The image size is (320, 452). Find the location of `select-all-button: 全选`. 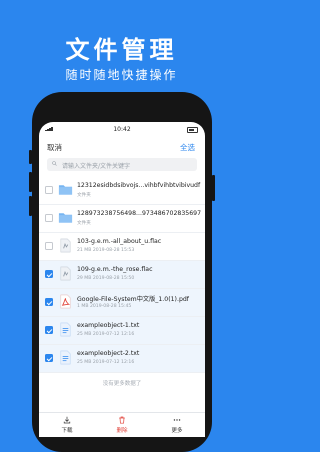

select-all-button: 全选 is located at coordinates (187, 147).